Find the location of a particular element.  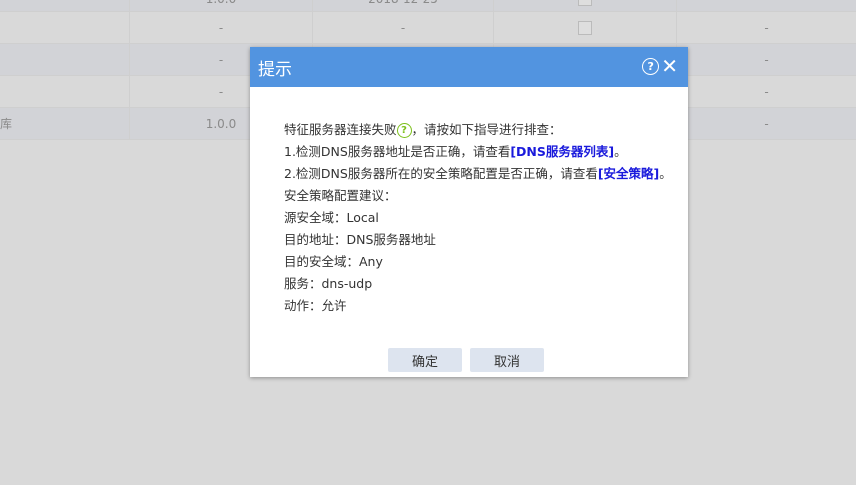

security-policy-link: [安全策略] is located at coordinates (628, 173).